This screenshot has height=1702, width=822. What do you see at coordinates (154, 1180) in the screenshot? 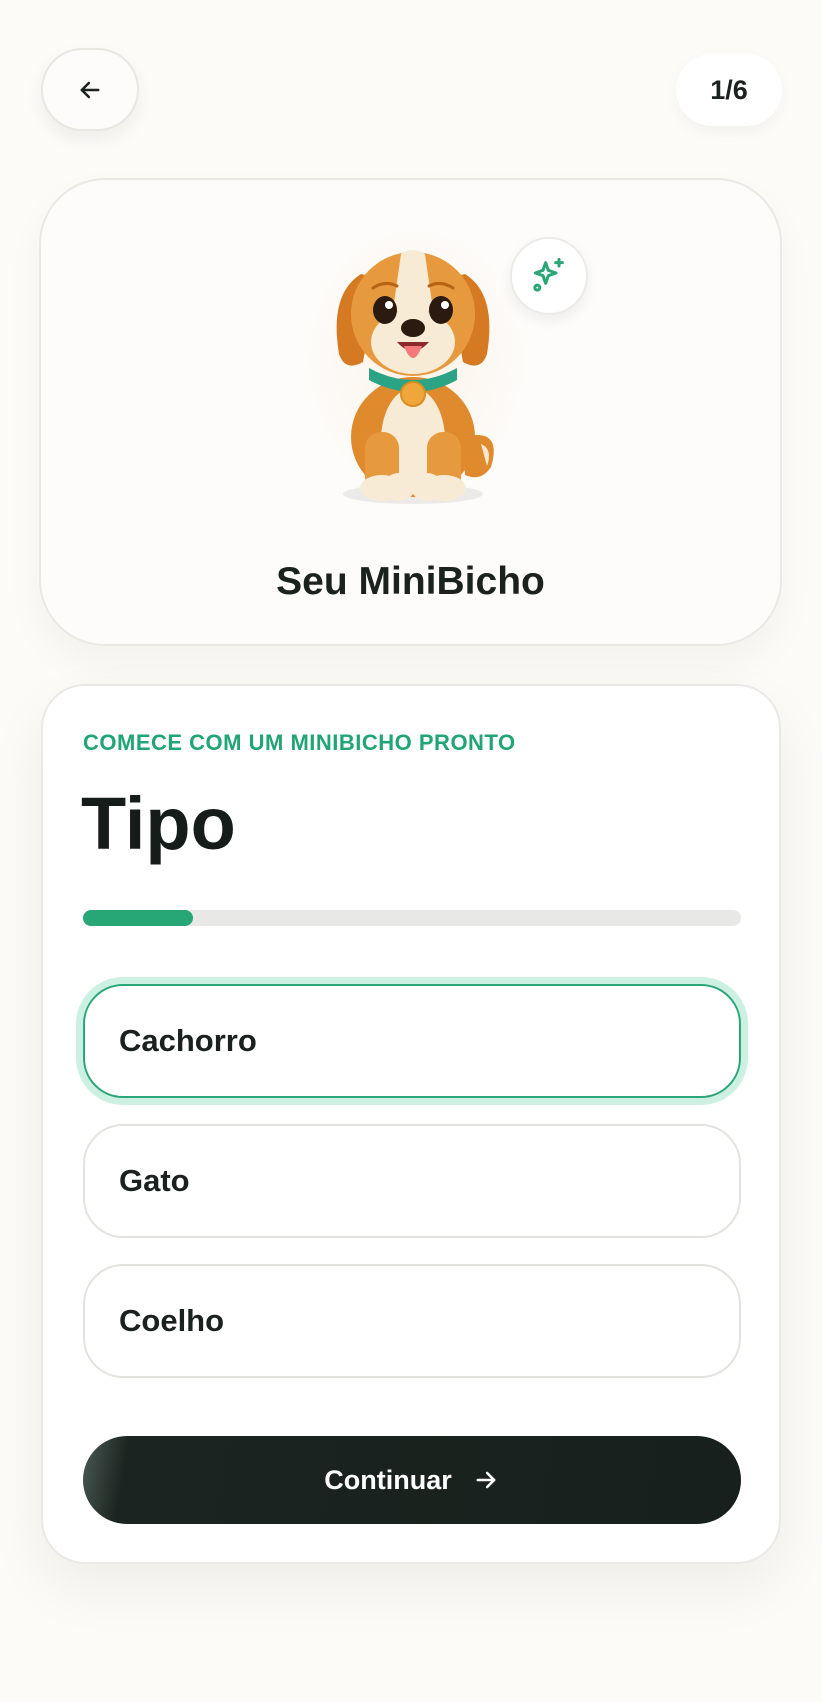
I see `option-label: Gato` at bounding box center [154, 1180].